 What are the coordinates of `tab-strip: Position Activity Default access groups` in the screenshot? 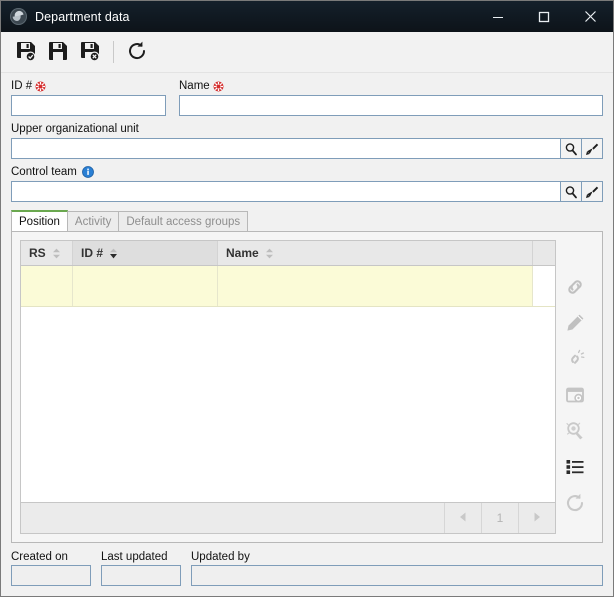 It's located at (307, 220).